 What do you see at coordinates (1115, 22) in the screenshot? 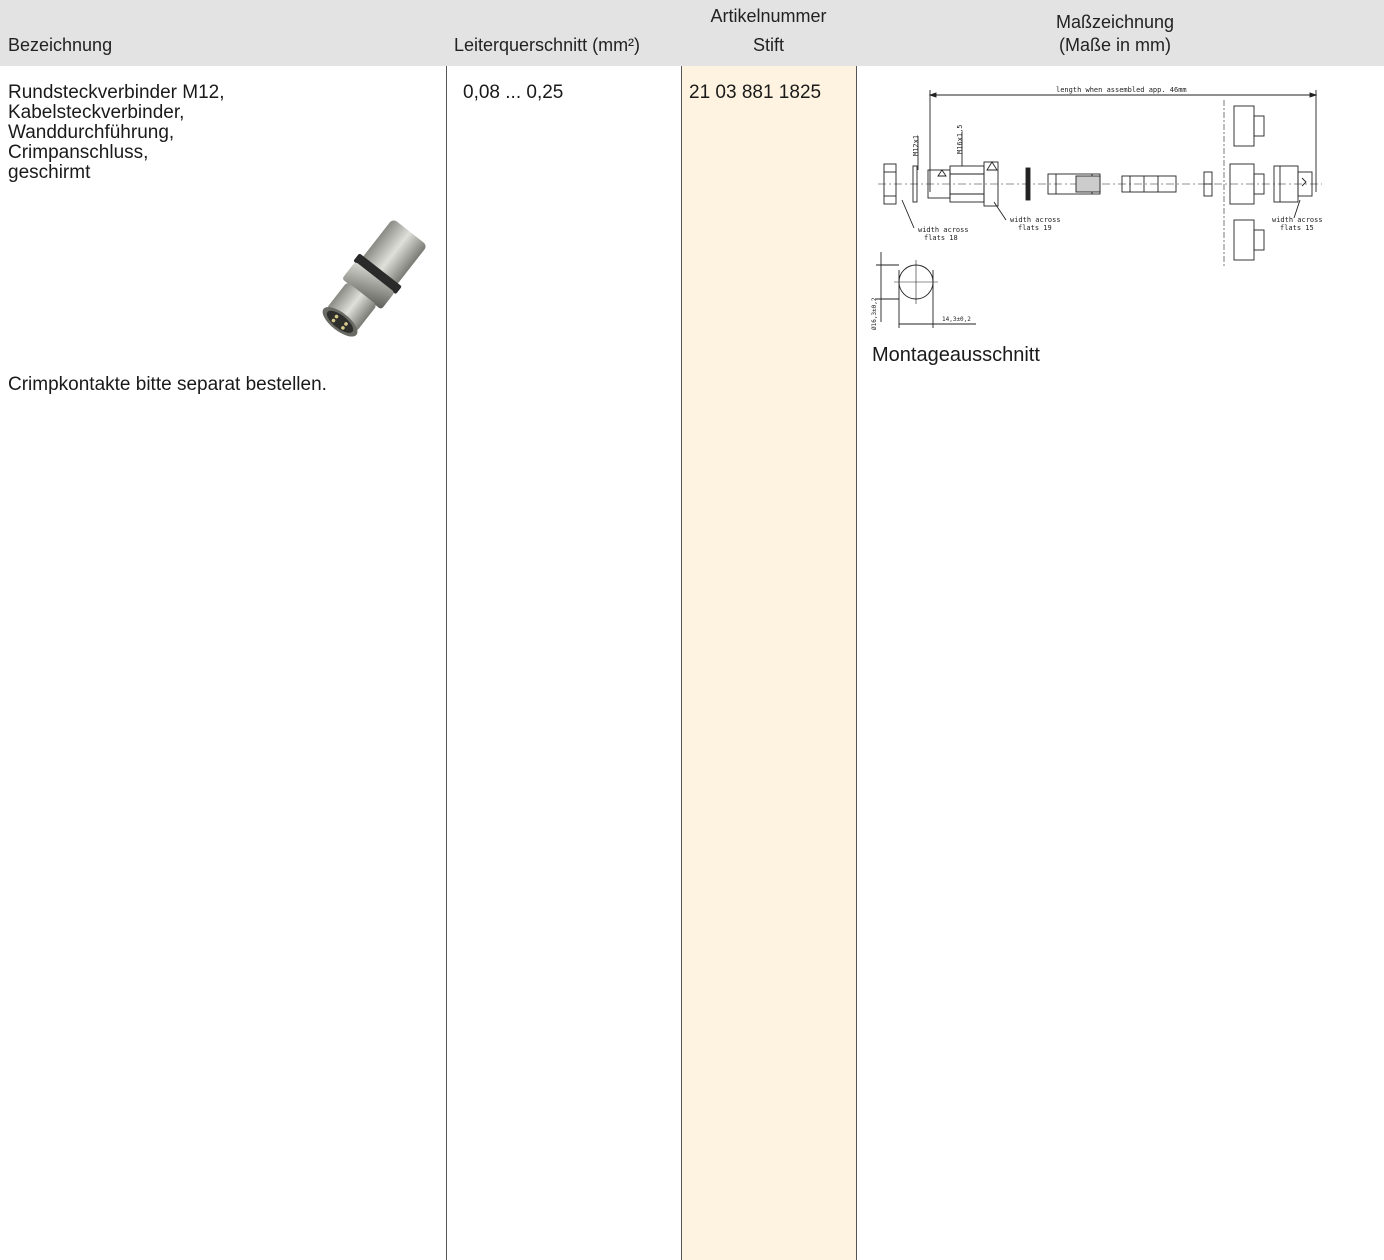
I see `header-masszeichnung: Maßzeichnung` at bounding box center [1115, 22].